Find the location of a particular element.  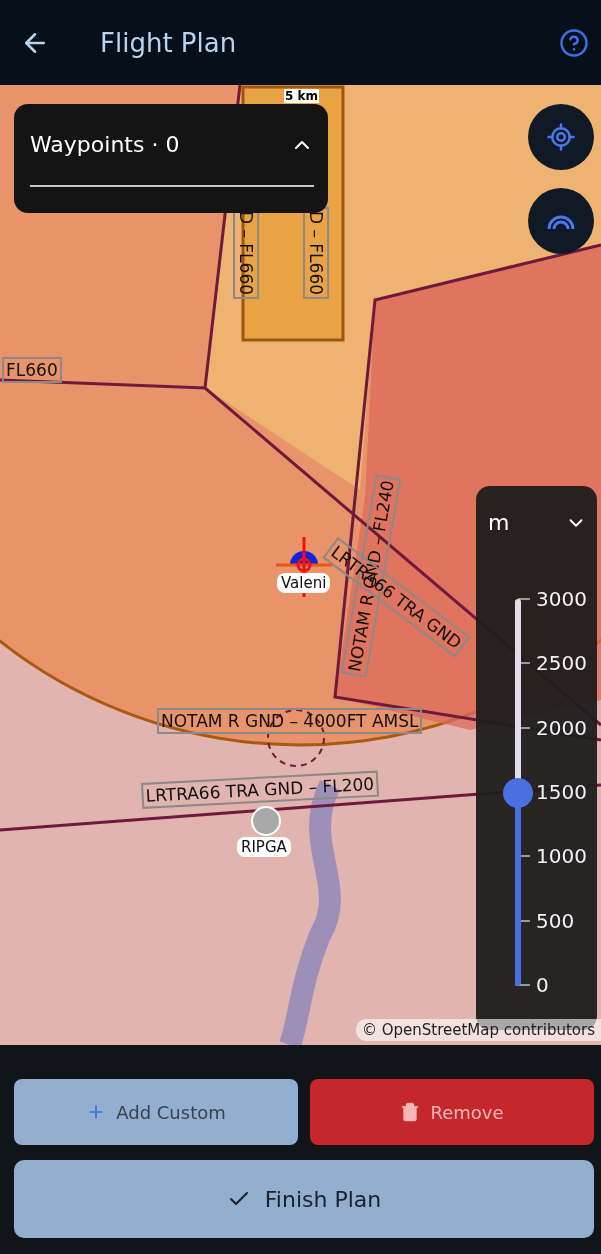

tick-label: 2500 is located at coordinates (561, 663).